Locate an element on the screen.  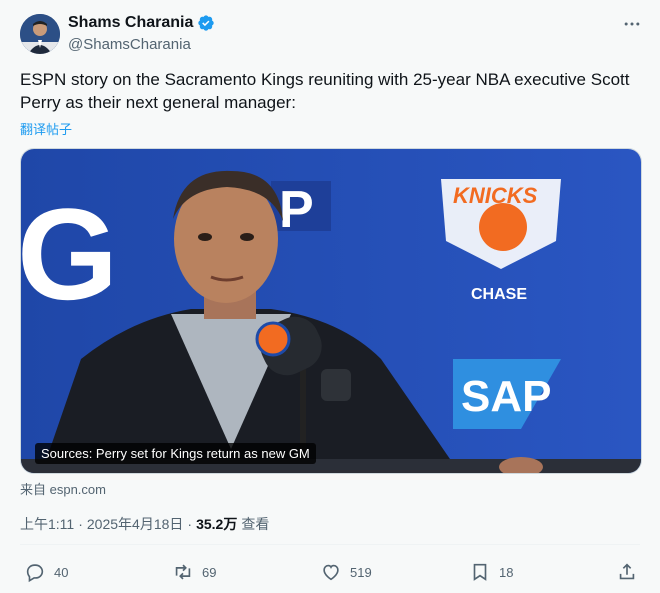
retweet-button: 69 is located at coordinates (194, 572).